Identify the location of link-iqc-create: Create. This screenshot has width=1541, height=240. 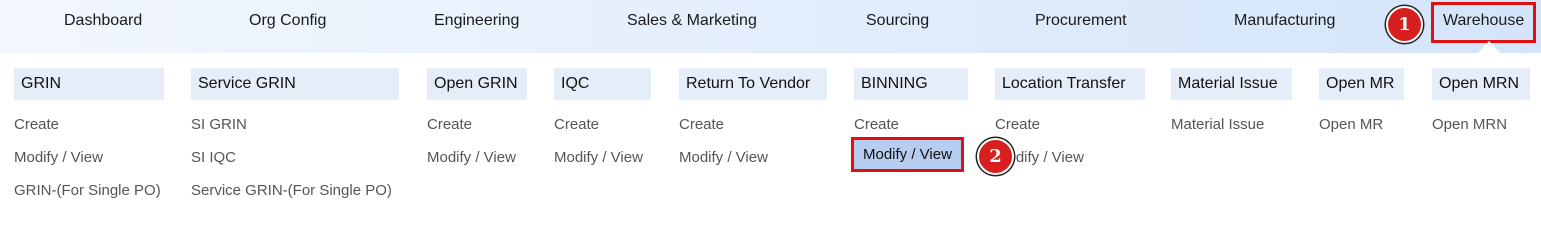
(576, 124).